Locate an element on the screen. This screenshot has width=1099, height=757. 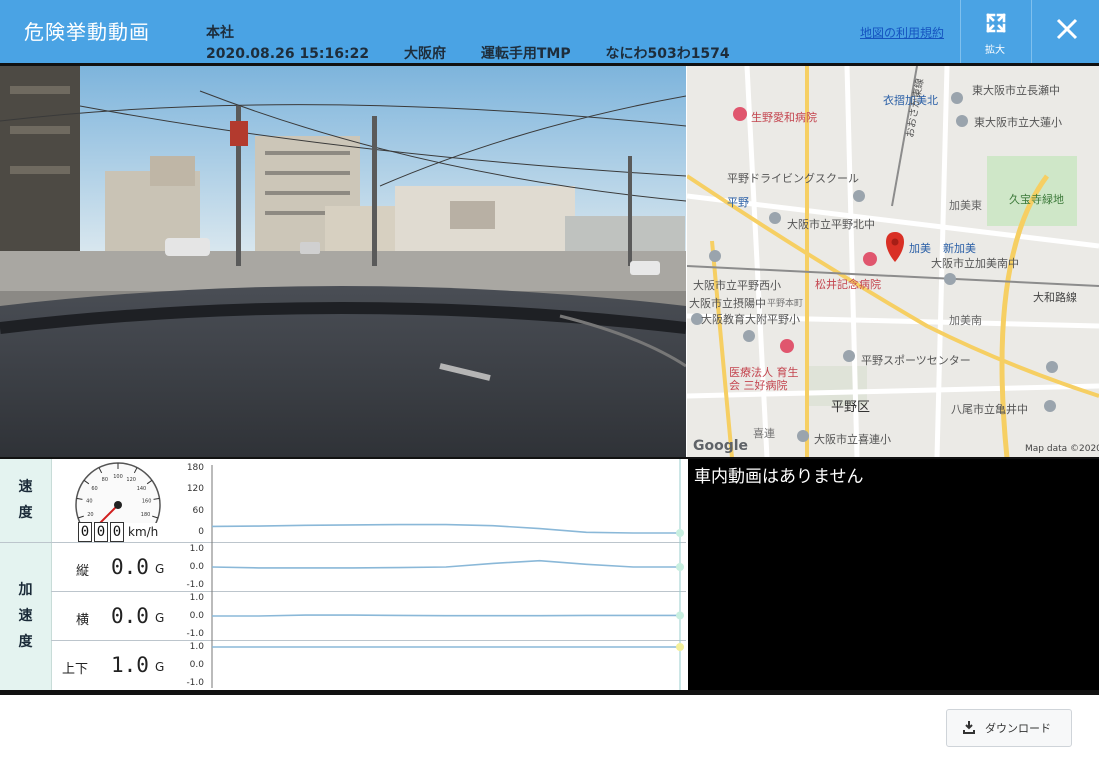
page-title: 危険挙動動画 is located at coordinates (87, 32).